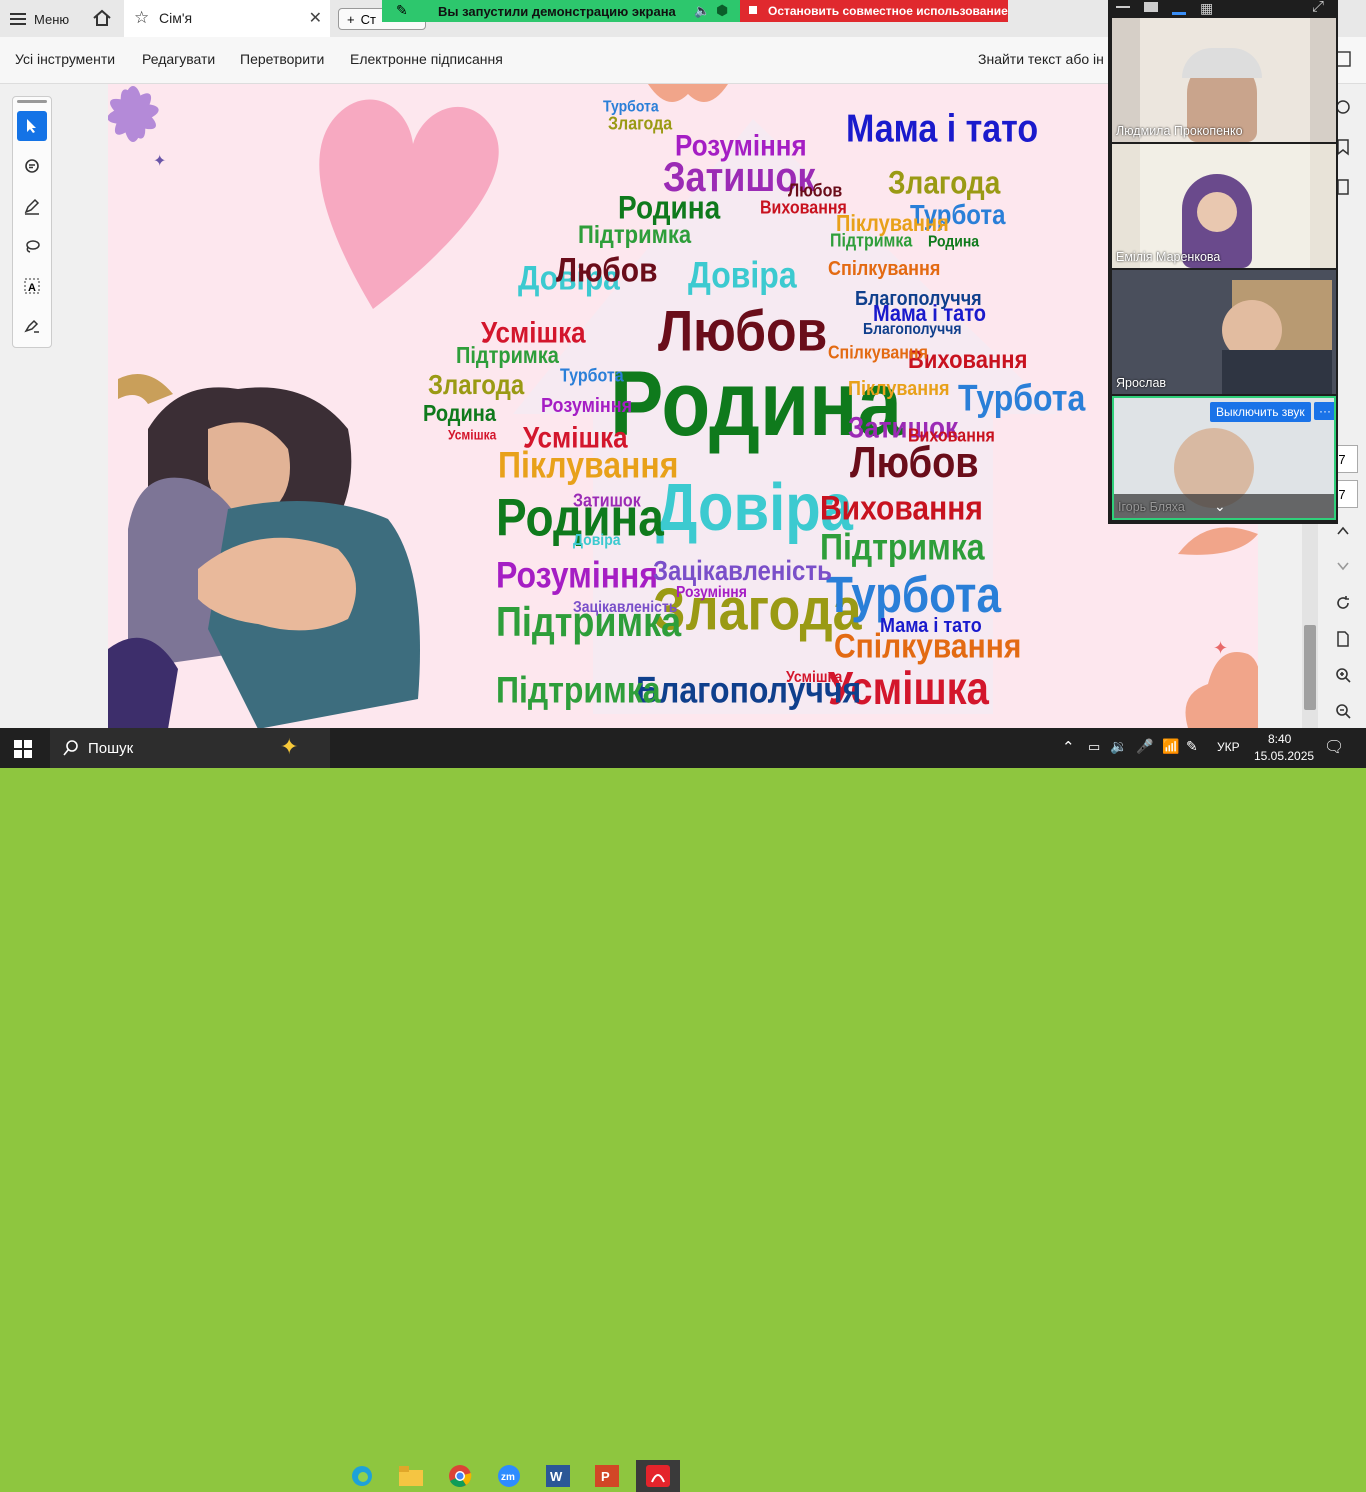 The image size is (1366, 1492). What do you see at coordinates (23, 751) in the screenshot?
I see `windows-start-icon` at bounding box center [23, 751].